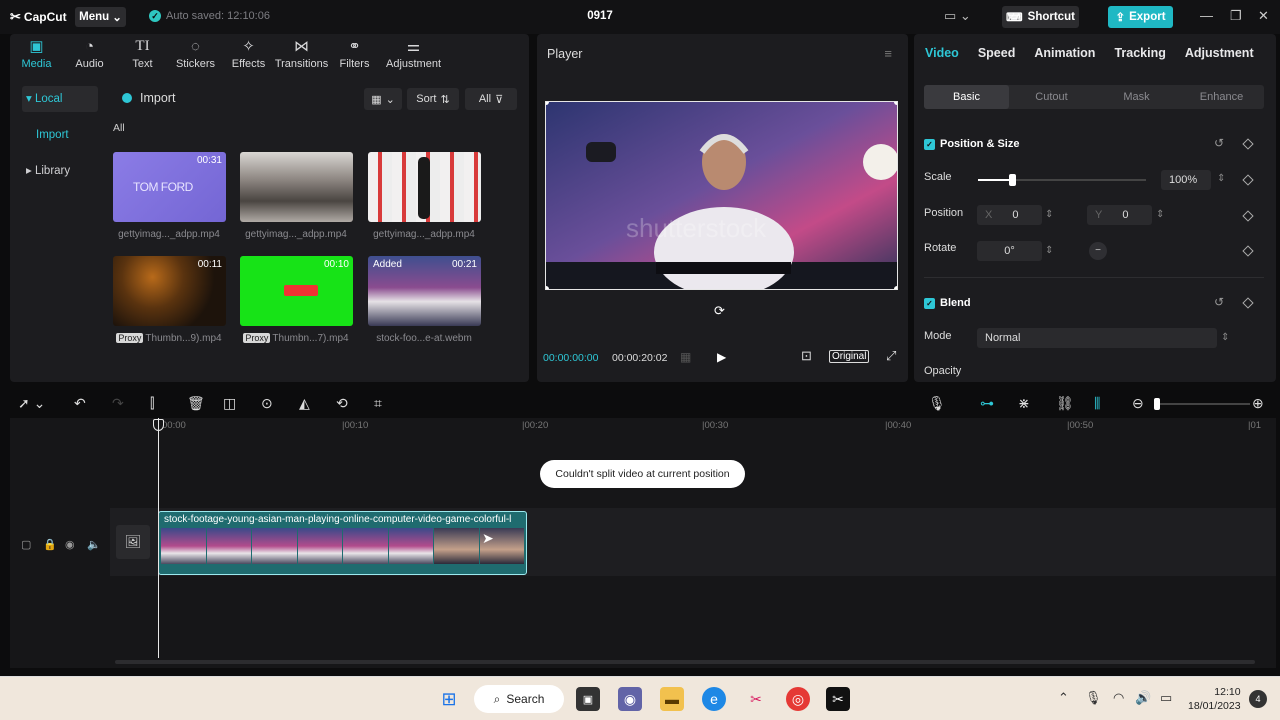 The width and height of the screenshot is (1280, 720). Describe the element at coordinates (267, 403) in the screenshot. I see `reverse-icon: ⊙` at that location.